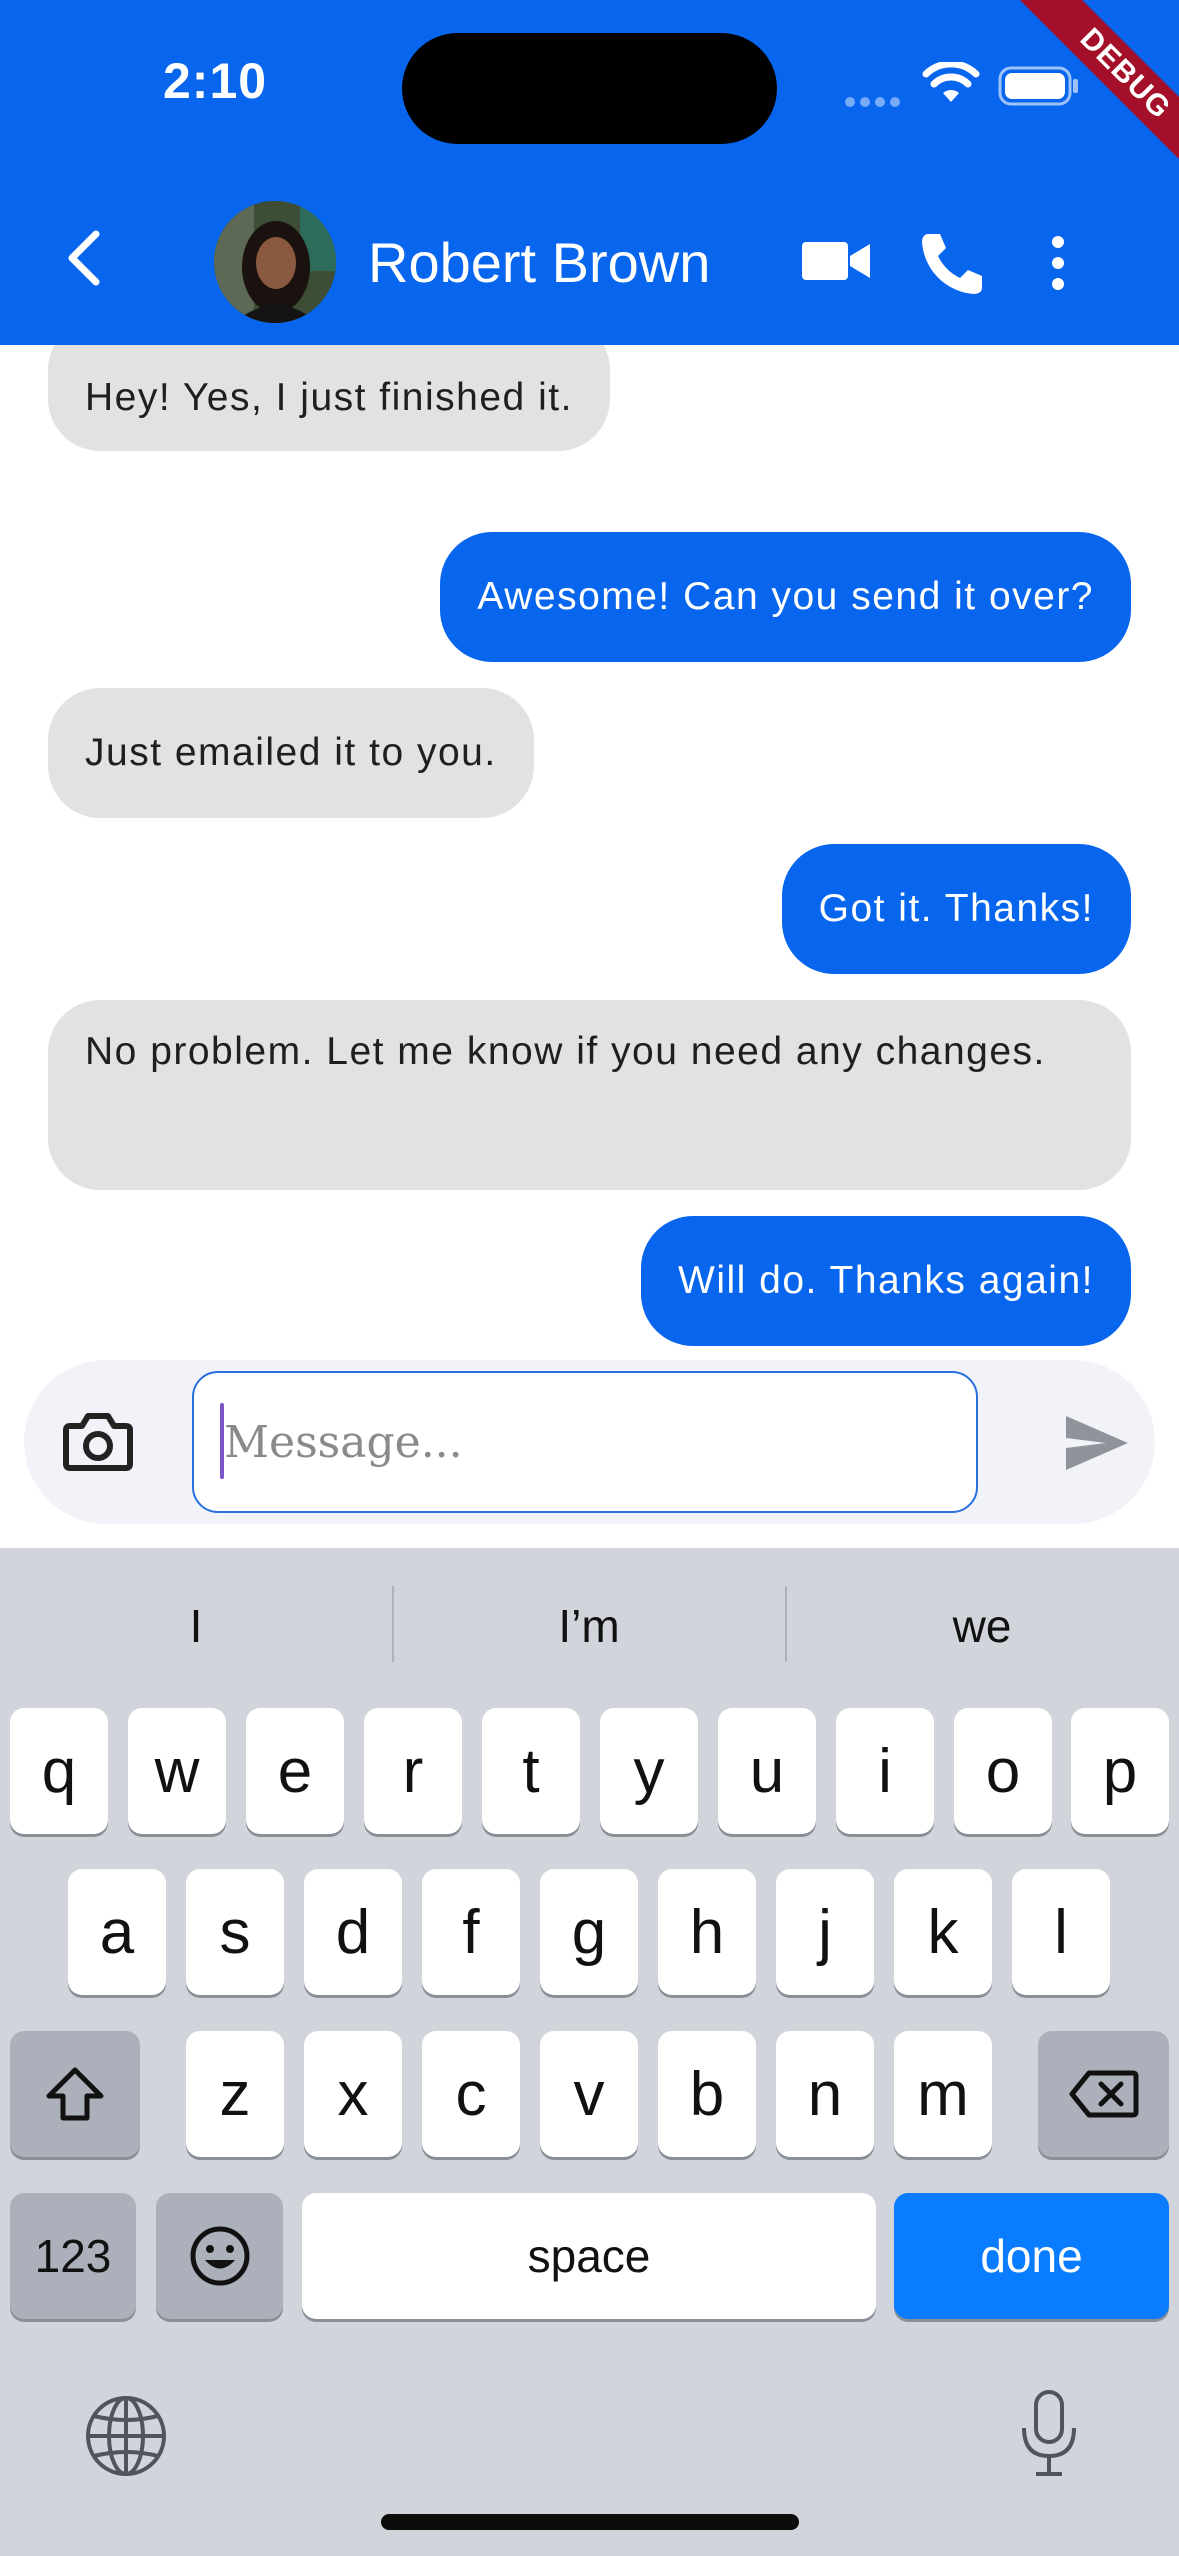 The height and width of the screenshot is (2556, 1179). I want to click on key-h: h, so click(707, 1932).